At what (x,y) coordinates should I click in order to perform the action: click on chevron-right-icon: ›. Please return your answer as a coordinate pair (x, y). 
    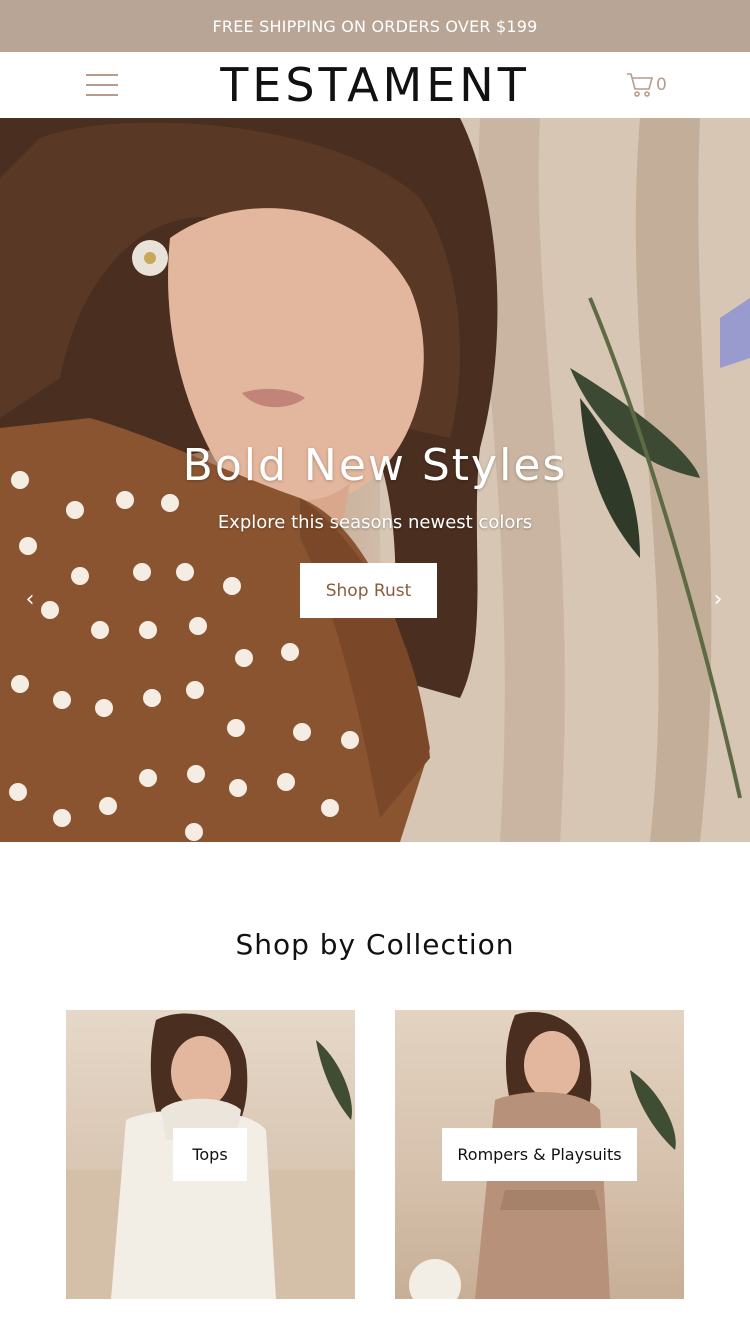
    Looking at the image, I should click on (718, 599).